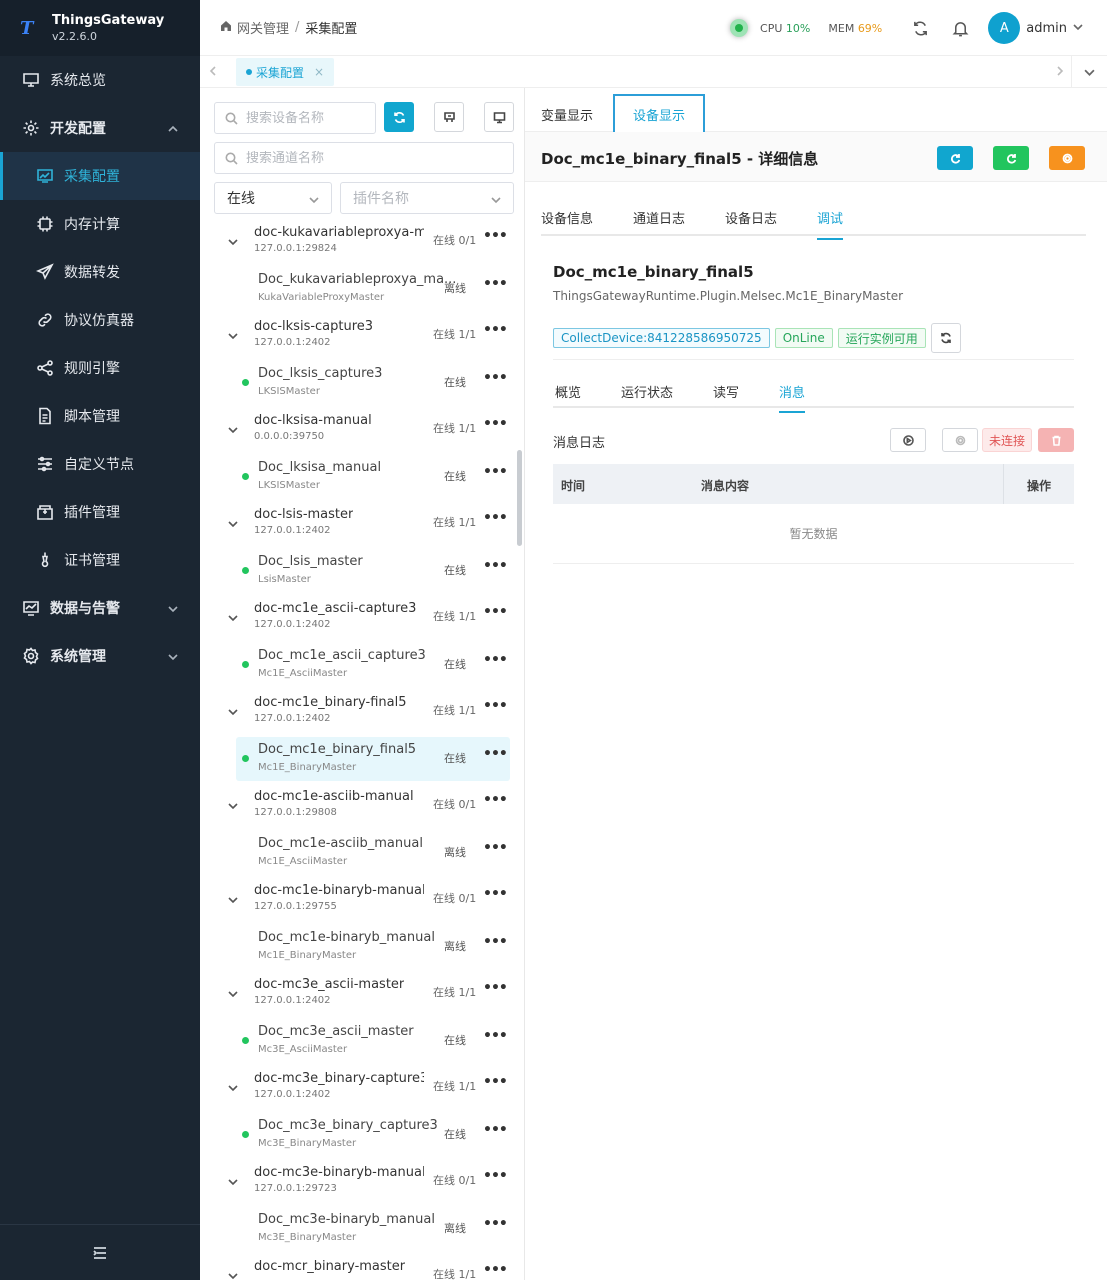 This screenshot has height=1280, width=1107. What do you see at coordinates (100, 656) in the screenshot?
I see `sidebar-item-12: 系统管理` at bounding box center [100, 656].